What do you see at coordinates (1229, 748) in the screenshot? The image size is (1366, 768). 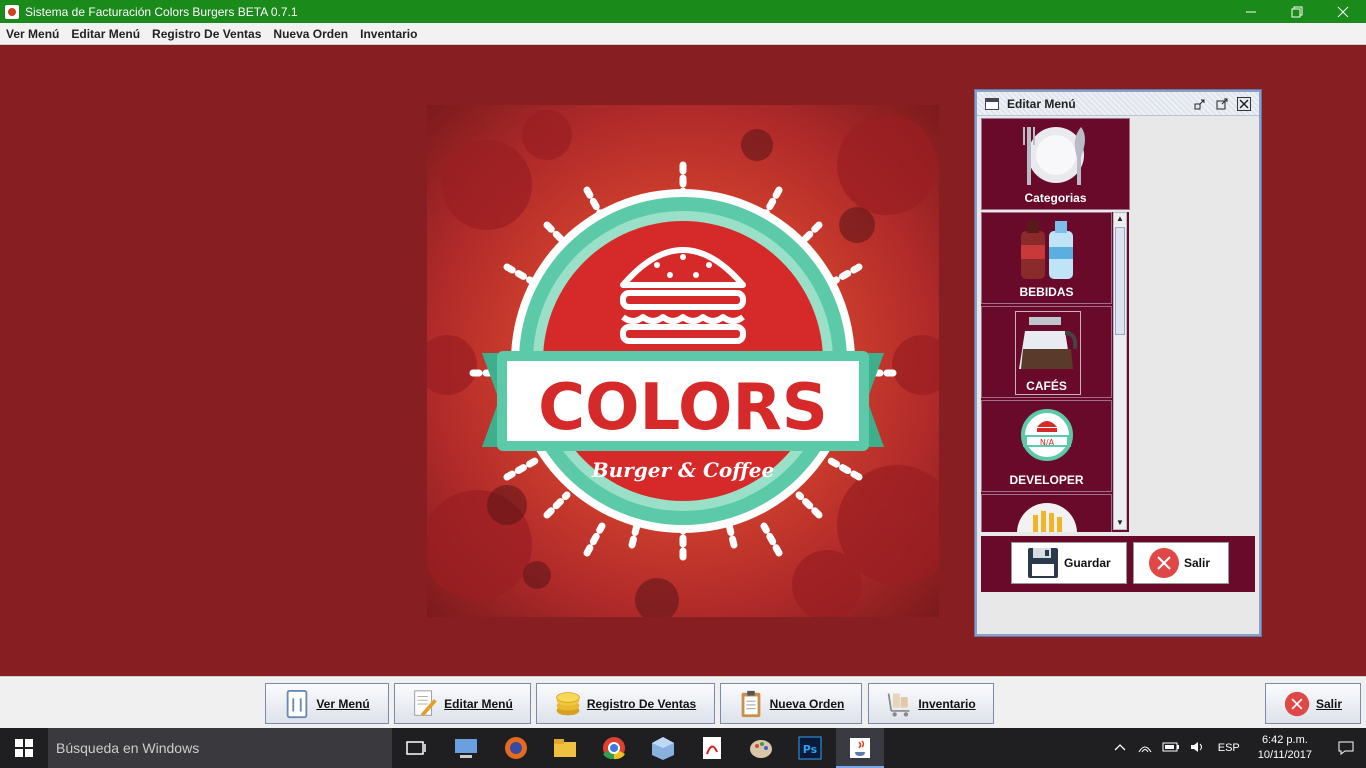 I see `language-indicator: ESP` at bounding box center [1229, 748].